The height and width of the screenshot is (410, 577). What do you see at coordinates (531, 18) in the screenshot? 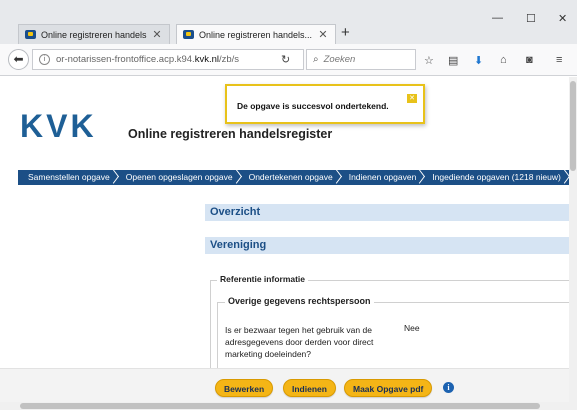
I see `maximize-icon: ☐` at bounding box center [531, 18].